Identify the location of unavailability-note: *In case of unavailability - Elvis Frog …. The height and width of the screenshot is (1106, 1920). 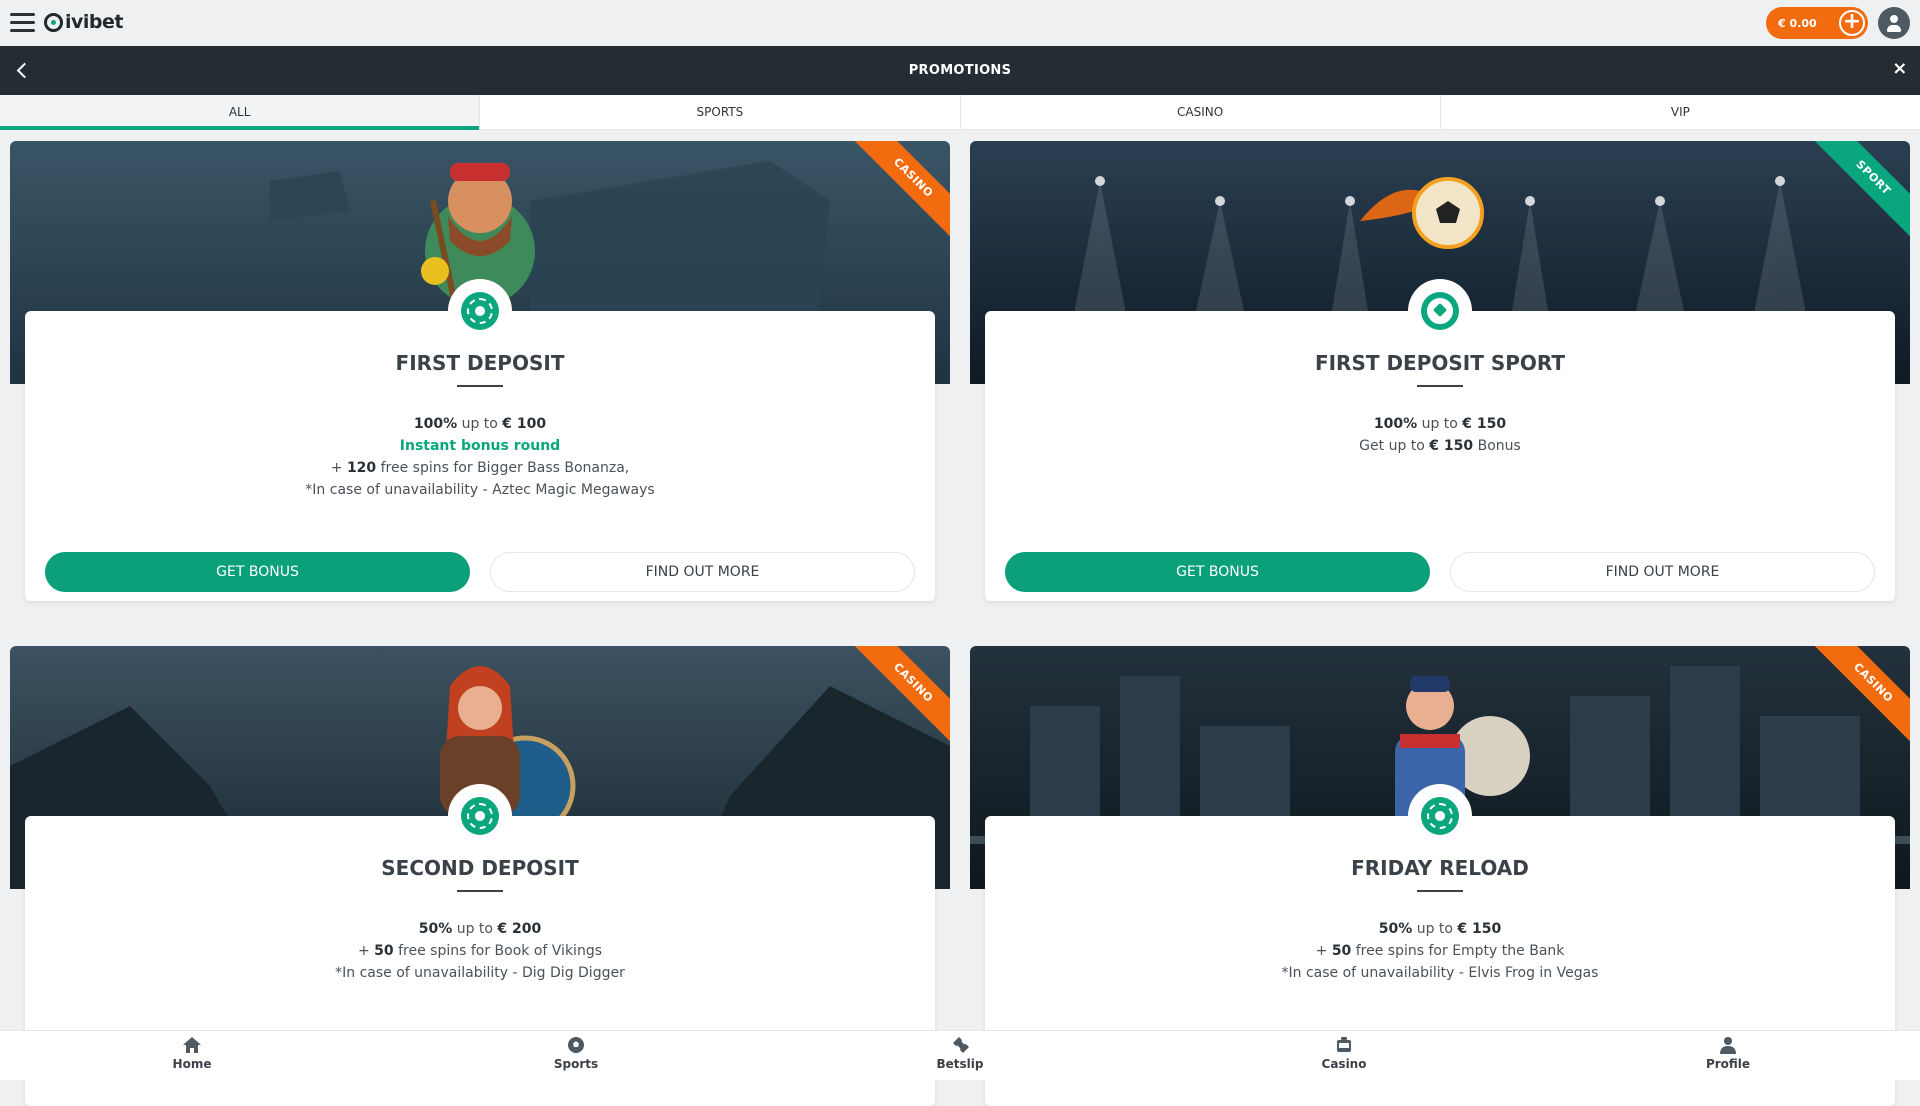
(1440, 973).